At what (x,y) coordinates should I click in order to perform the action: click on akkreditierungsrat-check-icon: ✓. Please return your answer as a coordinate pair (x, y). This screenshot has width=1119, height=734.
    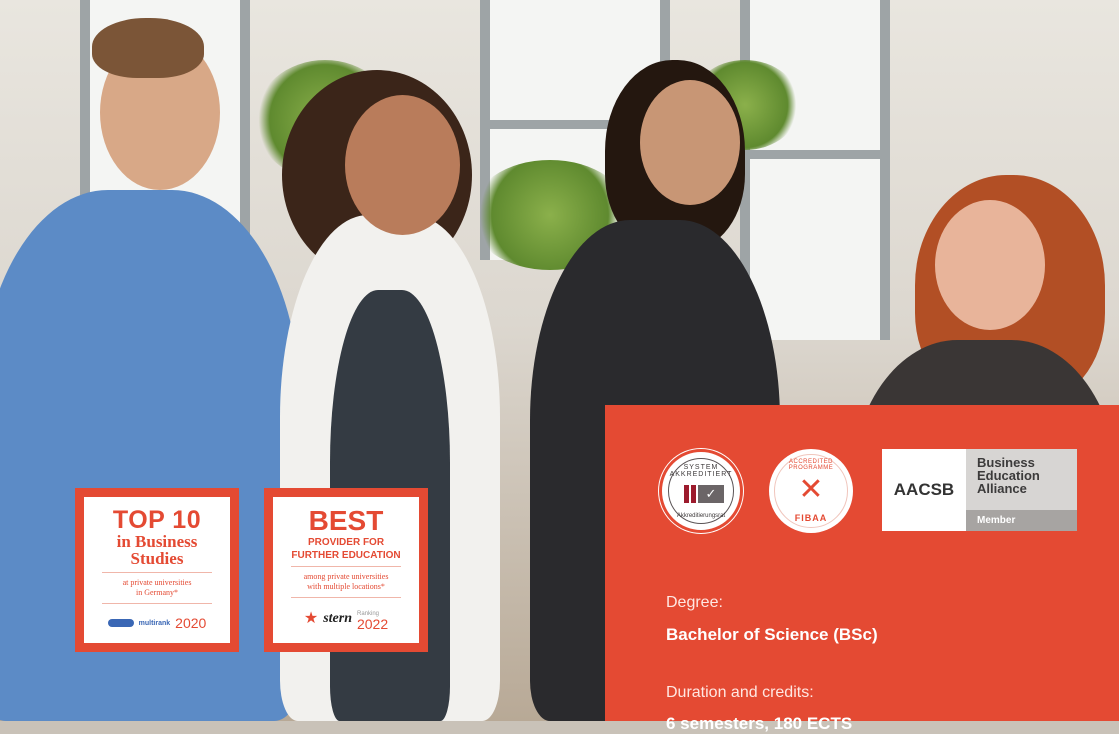
    Looking at the image, I should click on (704, 494).